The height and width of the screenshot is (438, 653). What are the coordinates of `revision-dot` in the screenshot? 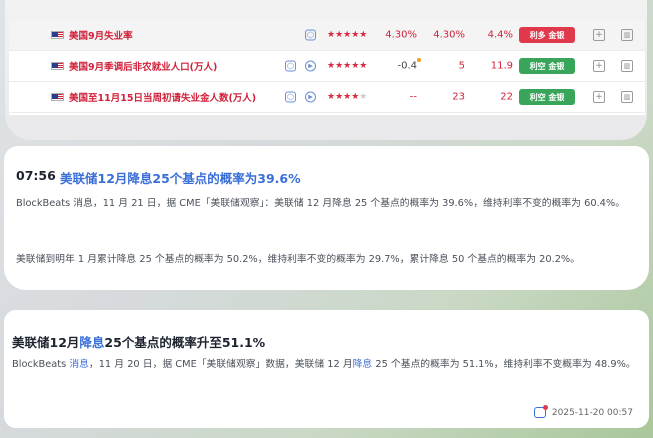 It's located at (419, 60).